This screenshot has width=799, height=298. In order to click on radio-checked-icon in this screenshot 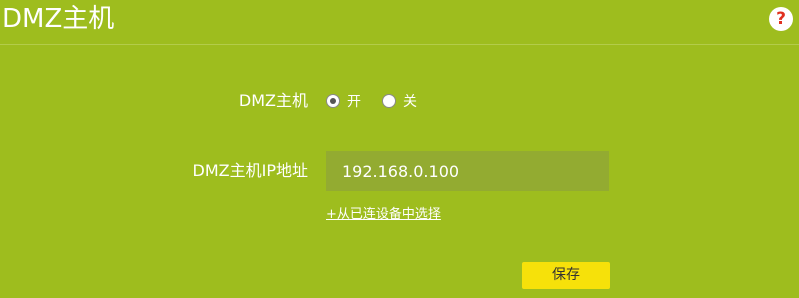, I will do `click(333, 101)`.